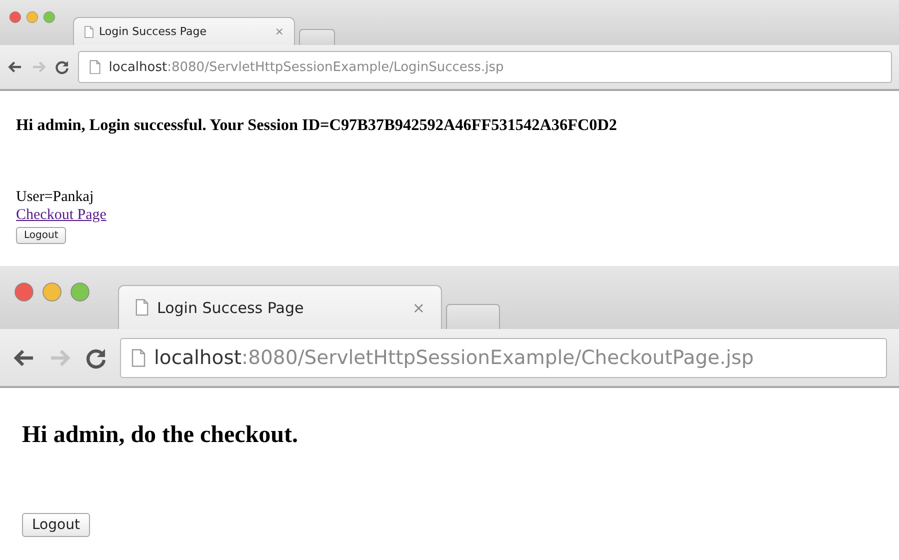 This screenshot has height=560, width=899. I want to click on url-text: localhost:8080/ServletHttpSessionExample/CheckoutPage.jsp, so click(454, 357).